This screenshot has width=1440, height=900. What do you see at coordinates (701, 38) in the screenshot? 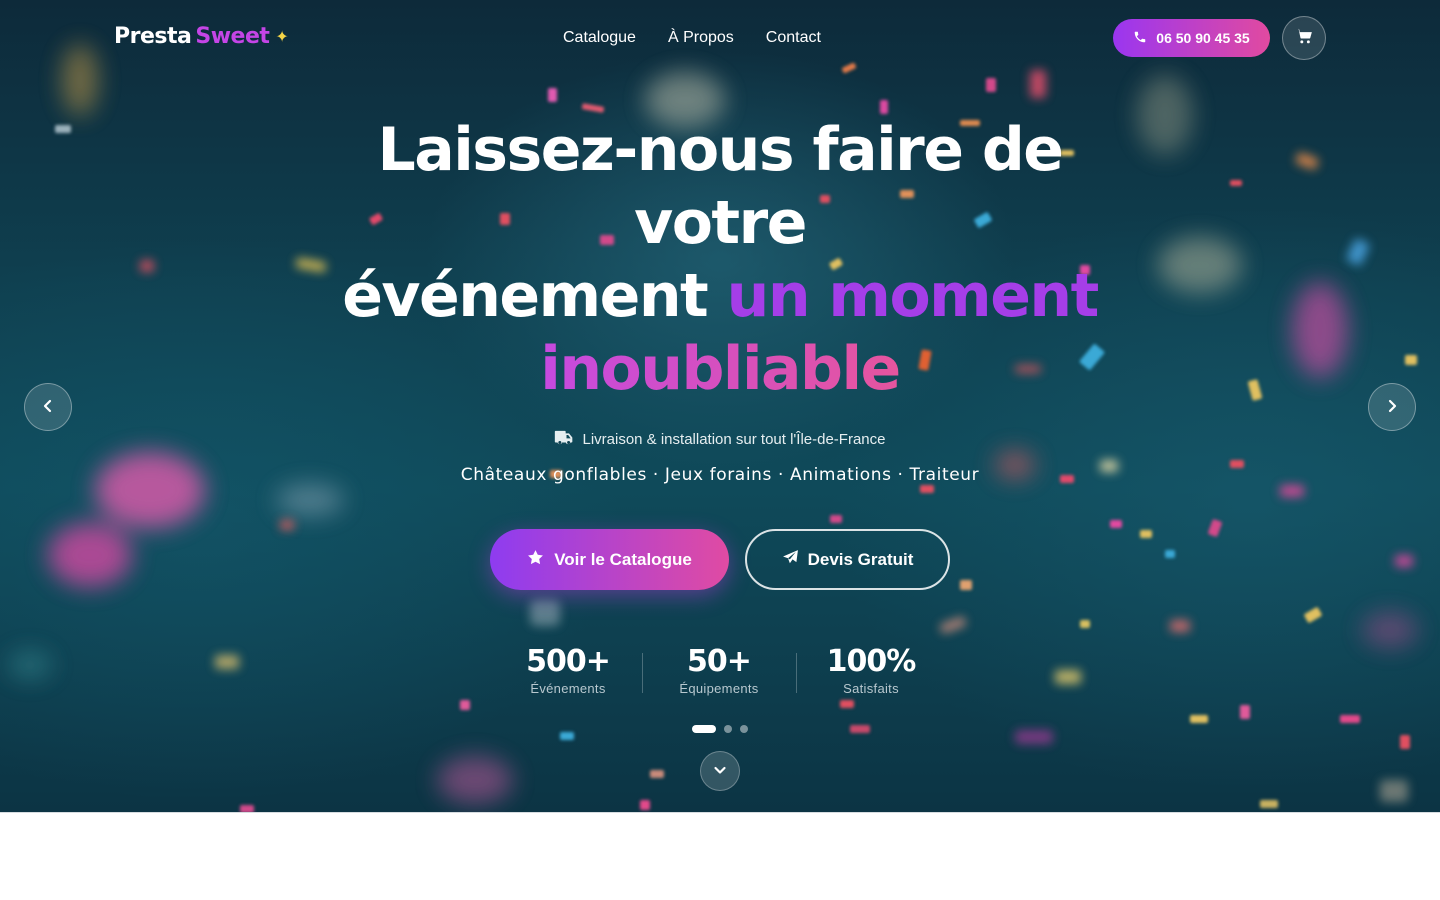
I see `nav-link-a-propos: À Propos` at bounding box center [701, 38].